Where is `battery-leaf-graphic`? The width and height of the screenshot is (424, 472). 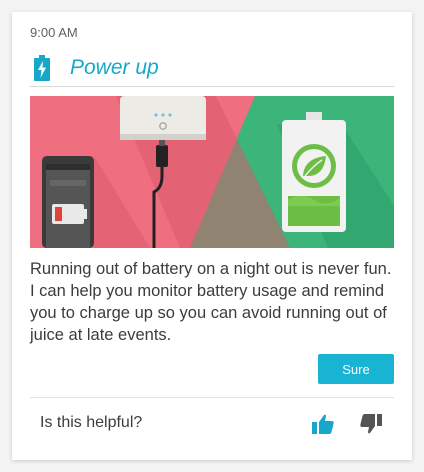 battery-leaf-graphic is located at coordinates (314, 172).